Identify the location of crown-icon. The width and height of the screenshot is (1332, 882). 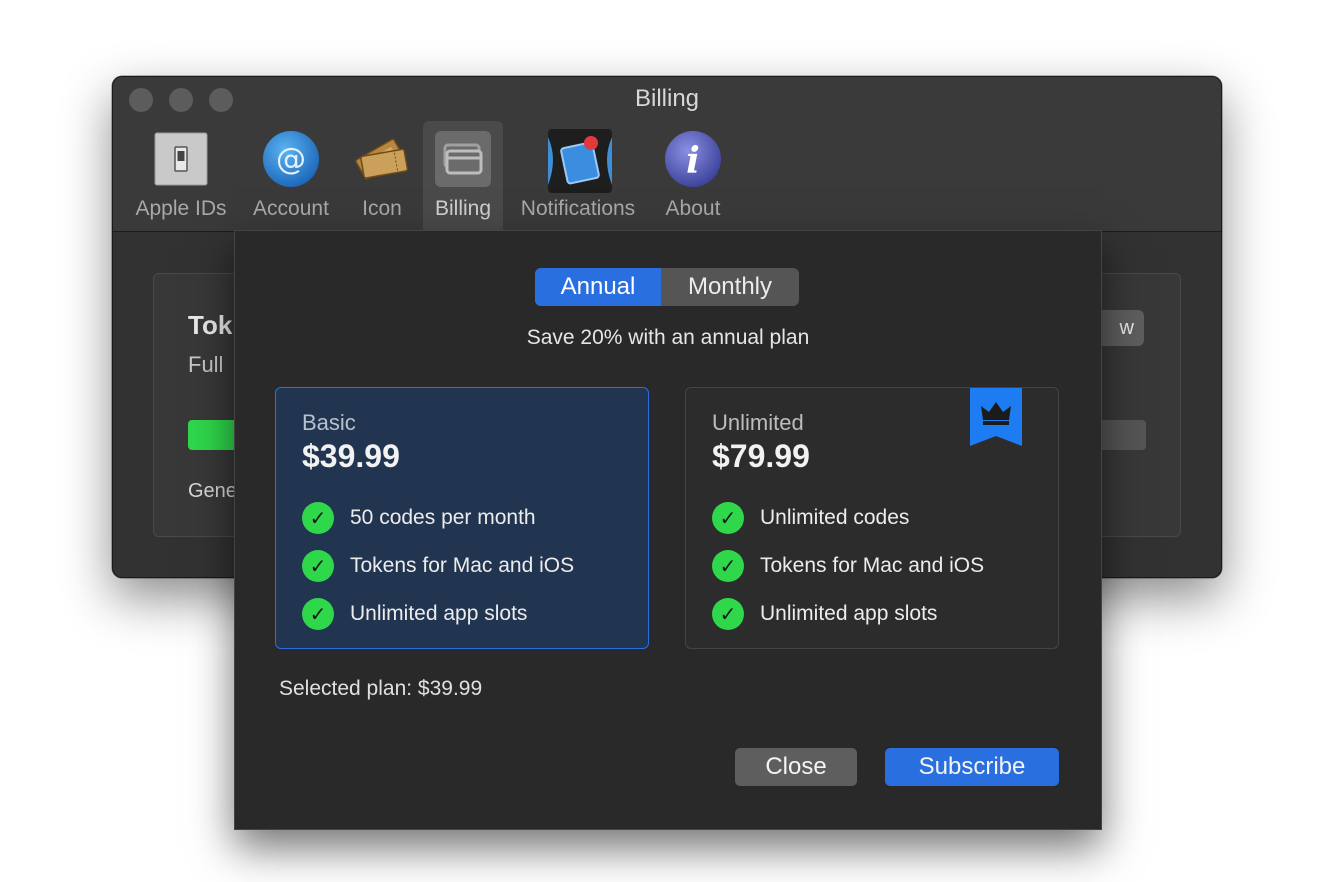
(996, 417).